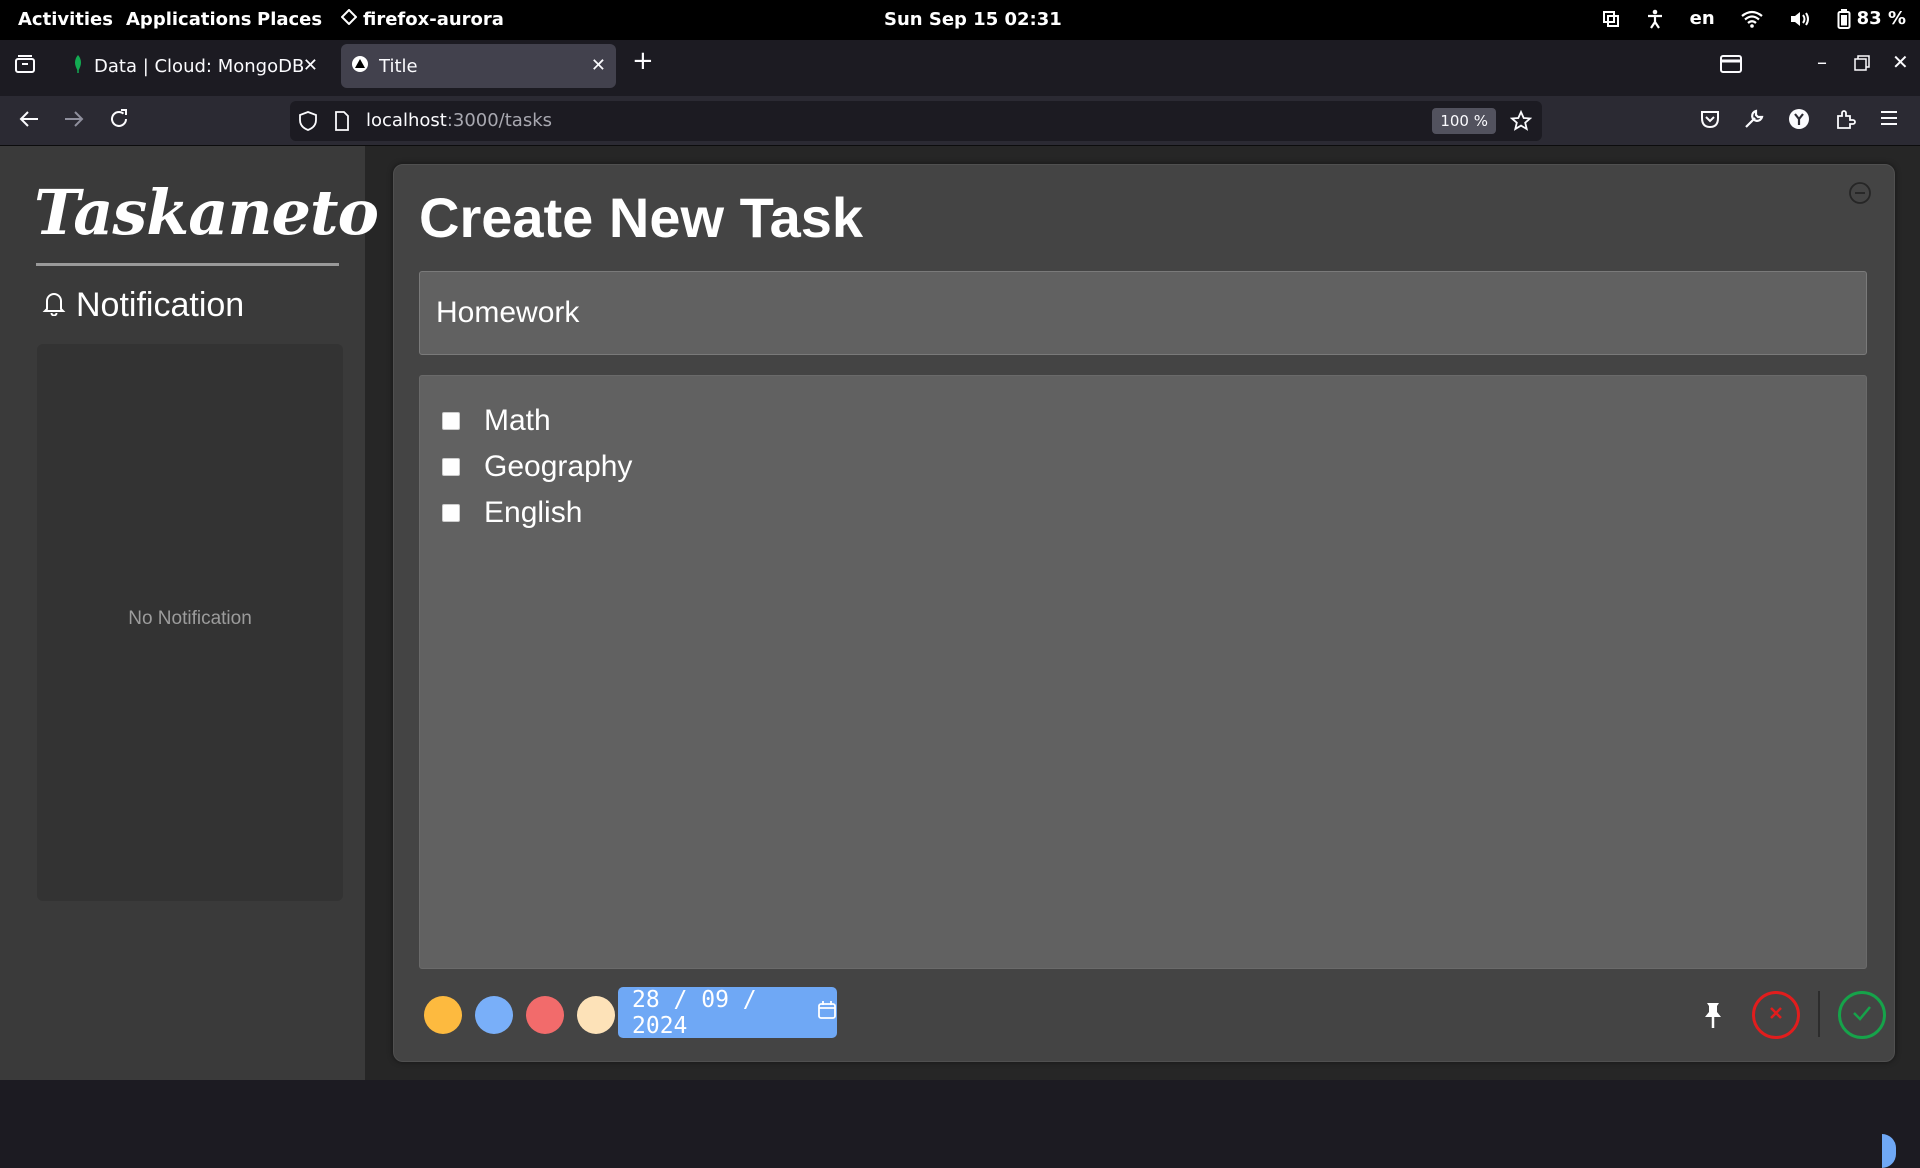 The width and height of the screenshot is (1920, 1168). What do you see at coordinates (643, 61) in the screenshot?
I see `new-tab-button: +` at bounding box center [643, 61].